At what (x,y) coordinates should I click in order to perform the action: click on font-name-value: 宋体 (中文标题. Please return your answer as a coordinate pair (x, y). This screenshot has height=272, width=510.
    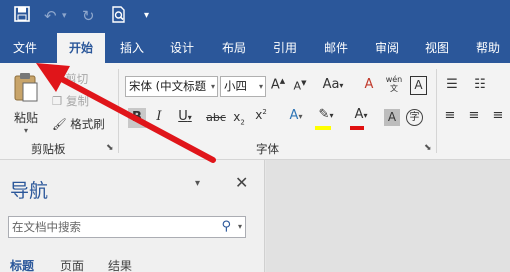
    Looking at the image, I should click on (168, 86).